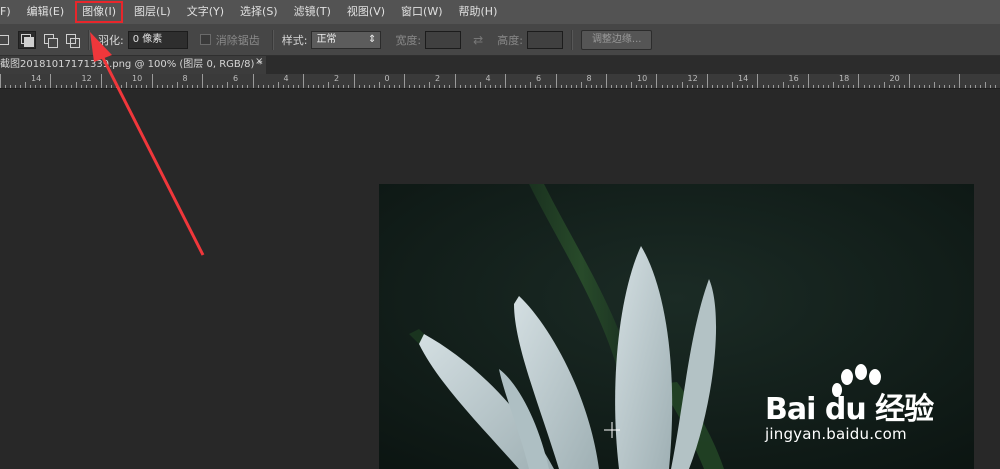 The image size is (1000, 469). What do you see at coordinates (372, 39) in the screenshot?
I see `updown-icon: ⇕` at bounding box center [372, 39].